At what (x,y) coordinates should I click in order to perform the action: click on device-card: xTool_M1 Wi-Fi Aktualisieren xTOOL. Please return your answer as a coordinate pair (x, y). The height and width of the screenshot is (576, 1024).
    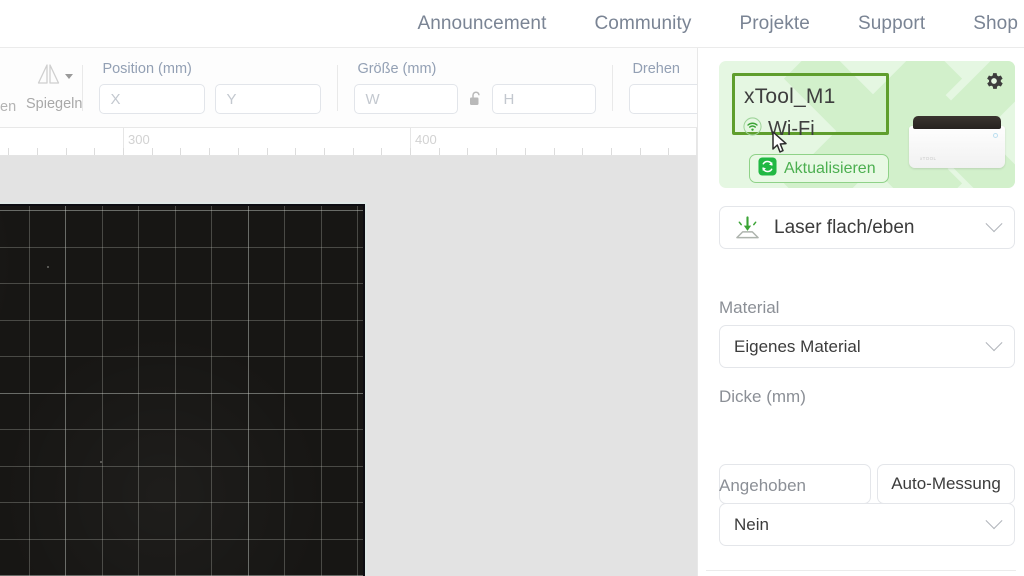
    Looking at the image, I should click on (867, 124).